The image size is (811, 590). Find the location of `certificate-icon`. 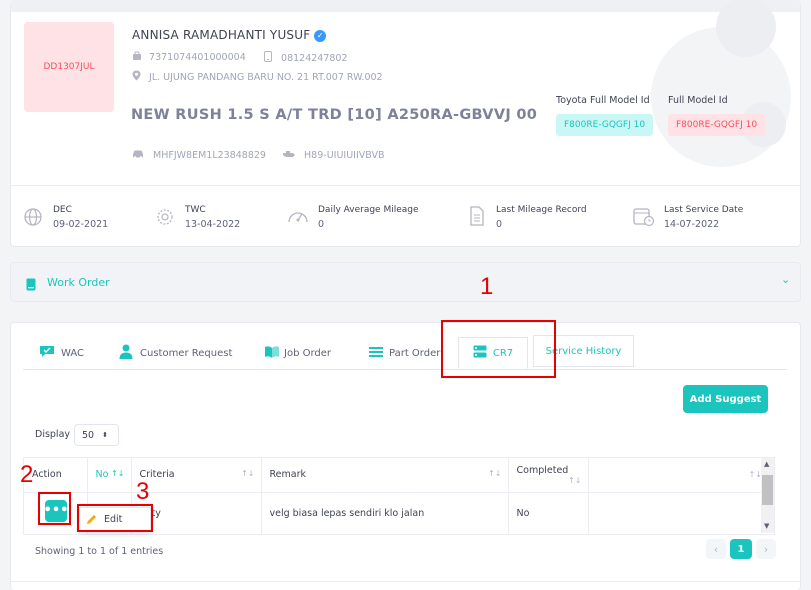

certificate-icon is located at coordinates (165, 219).